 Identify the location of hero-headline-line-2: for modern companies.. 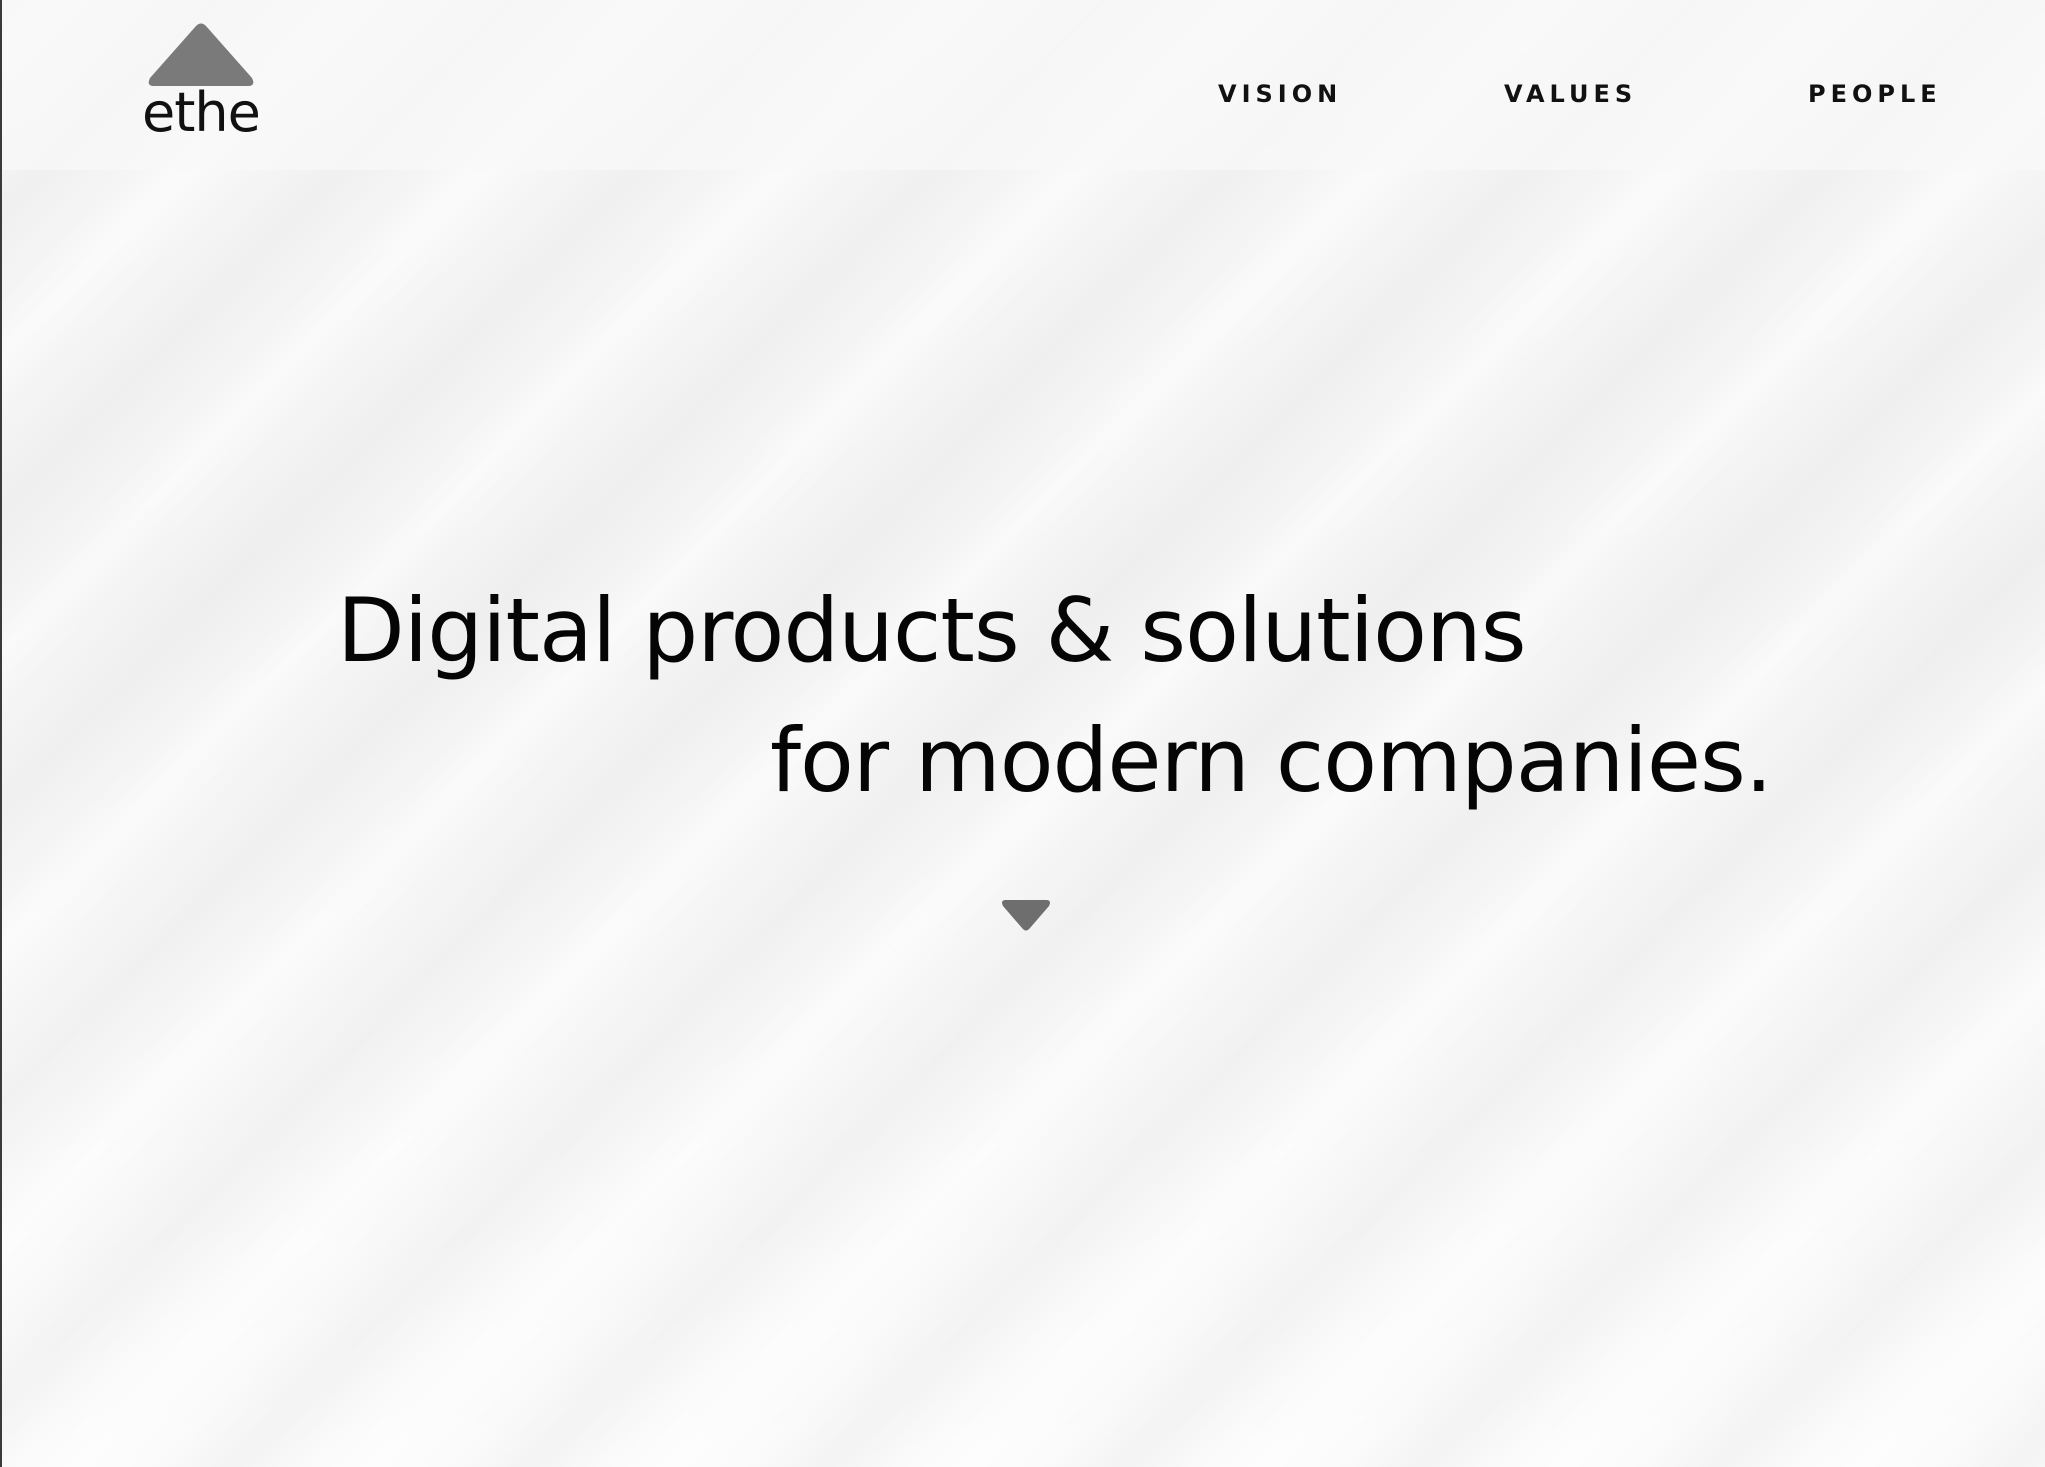
(1271, 760).